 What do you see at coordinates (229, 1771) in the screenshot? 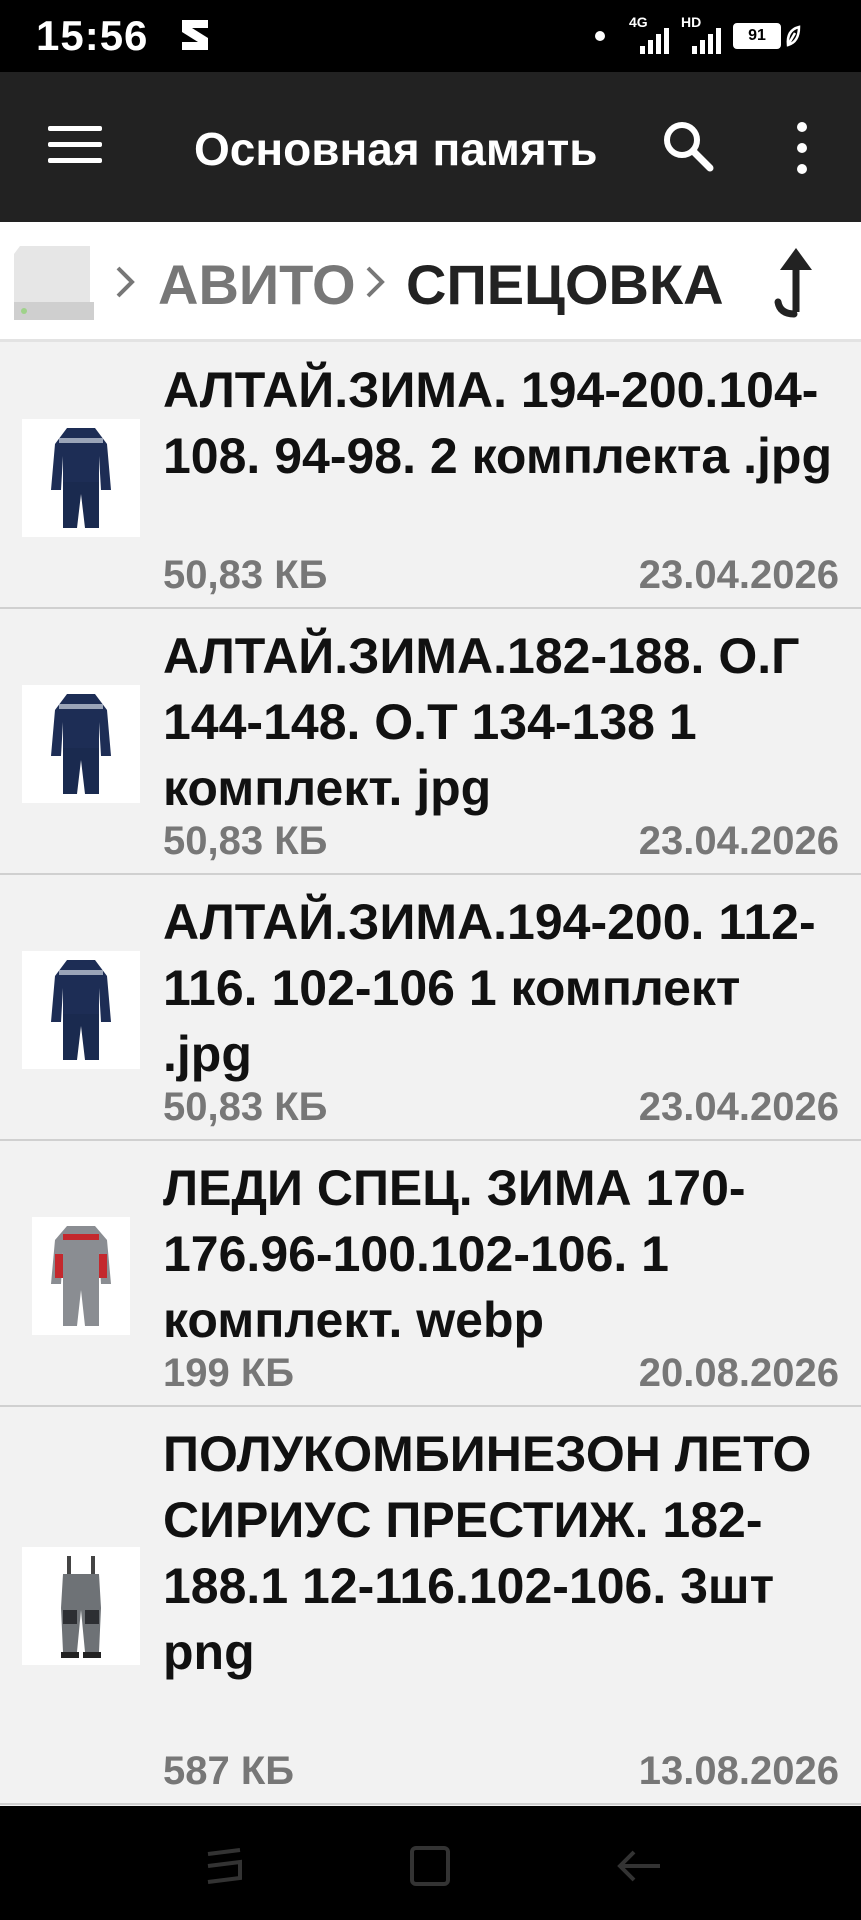
I see `file-size: 587 КБ` at bounding box center [229, 1771].